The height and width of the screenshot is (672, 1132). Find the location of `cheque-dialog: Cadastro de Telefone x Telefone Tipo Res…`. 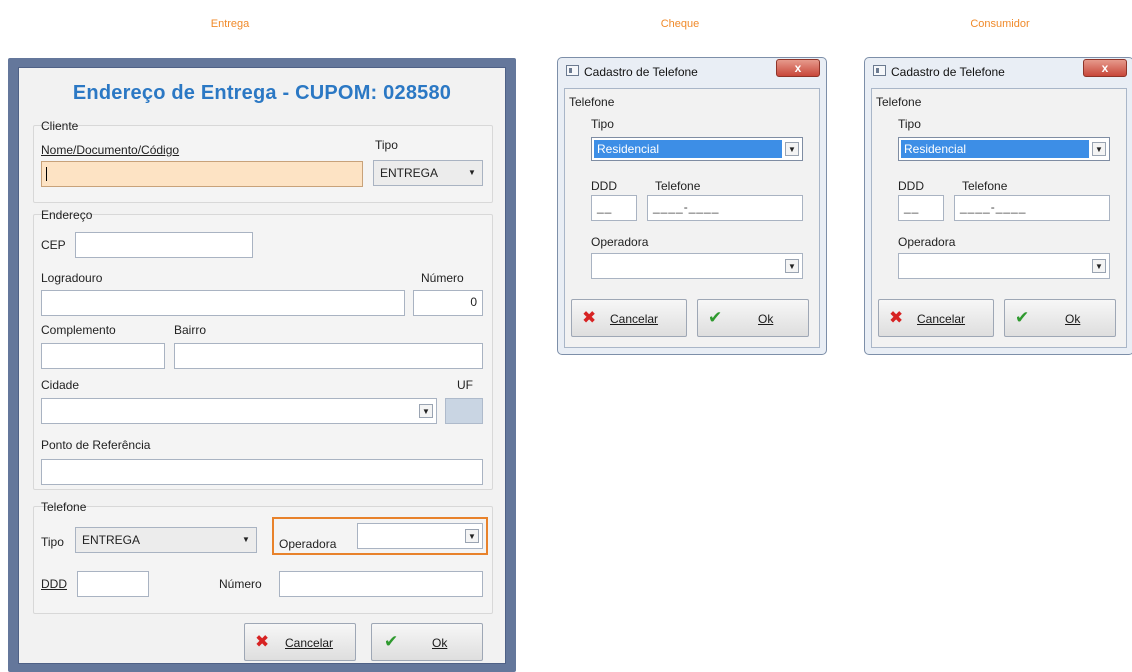

cheque-dialog: Cadastro de Telefone x Telefone Tipo Res… is located at coordinates (692, 206).